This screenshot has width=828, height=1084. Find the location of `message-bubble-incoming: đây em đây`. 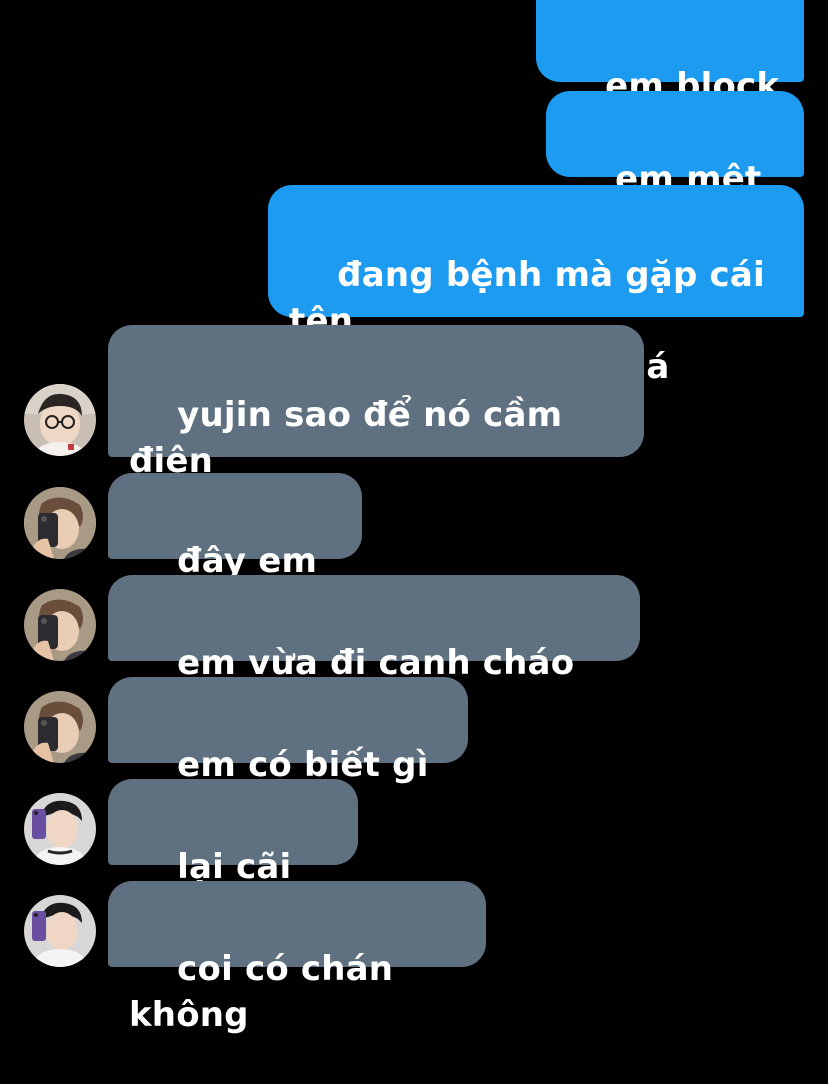

message-bubble-incoming: đây em đây is located at coordinates (235, 550).